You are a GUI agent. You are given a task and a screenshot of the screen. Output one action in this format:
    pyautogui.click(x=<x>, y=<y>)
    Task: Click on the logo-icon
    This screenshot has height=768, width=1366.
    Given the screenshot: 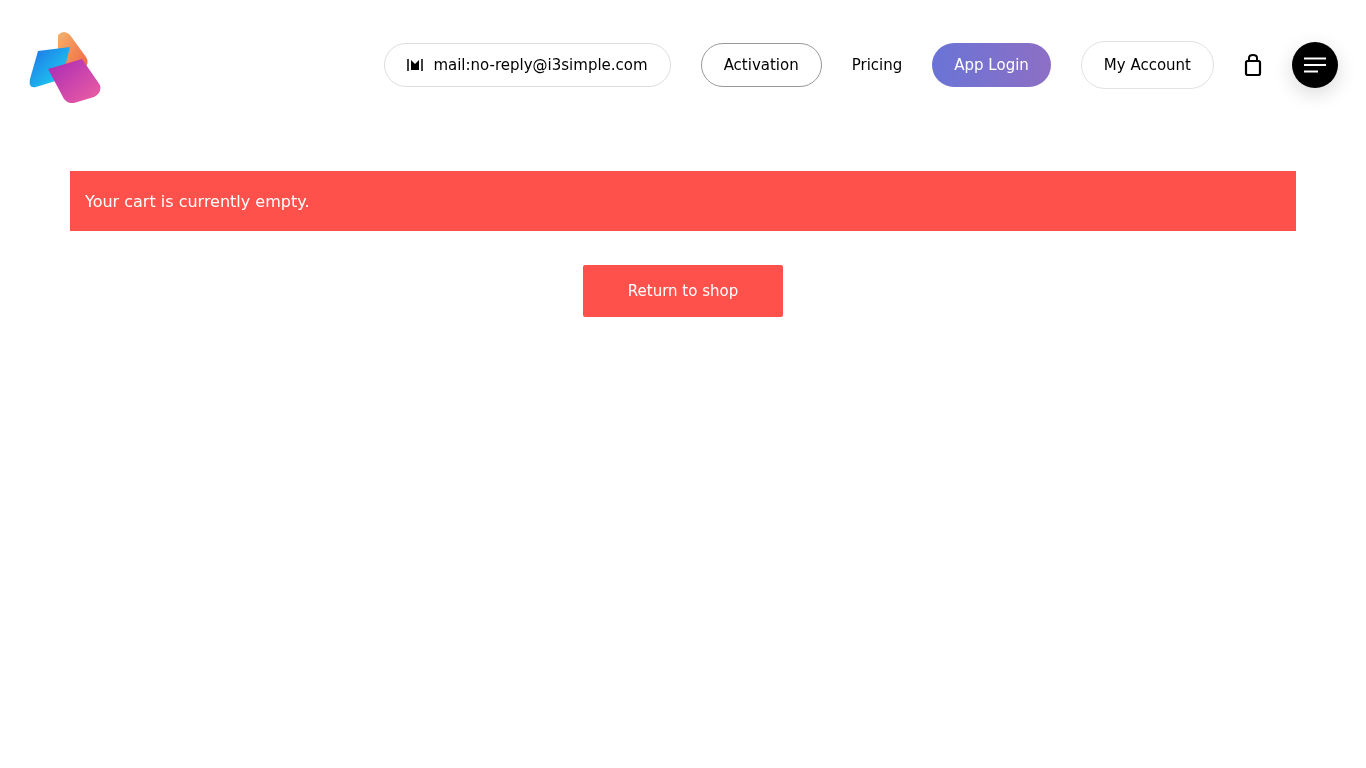 What is the action you would take?
    pyautogui.click(x=65, y=66)
    